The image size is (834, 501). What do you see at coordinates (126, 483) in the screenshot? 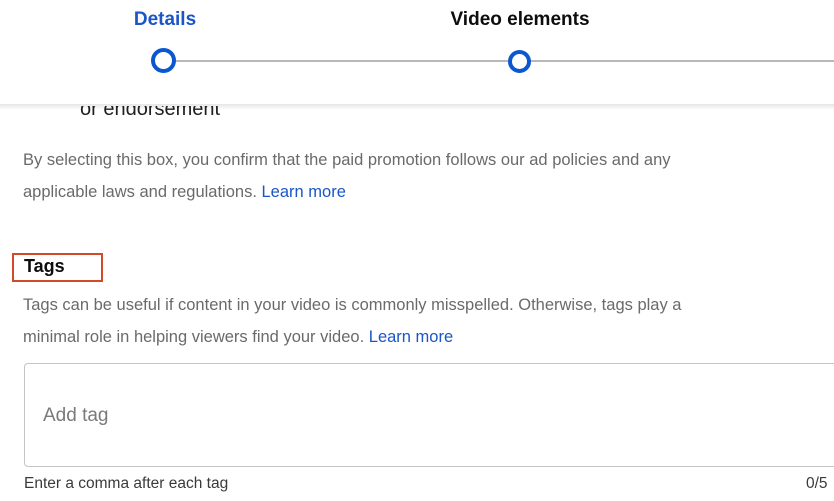
I see `tag-input-hint: Enter a comma after each tag` at bounding box center [126, 483].